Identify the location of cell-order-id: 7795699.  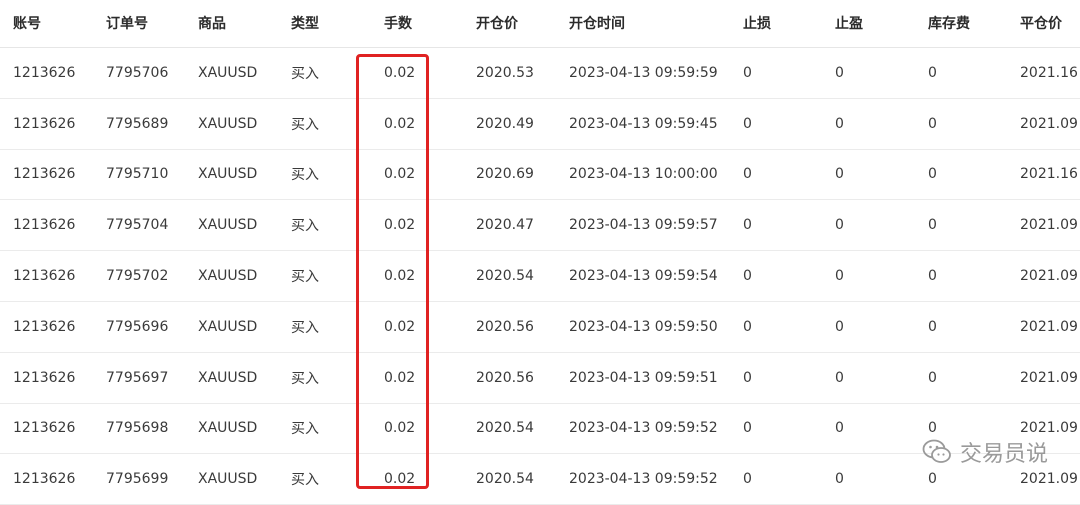
(137, 479).